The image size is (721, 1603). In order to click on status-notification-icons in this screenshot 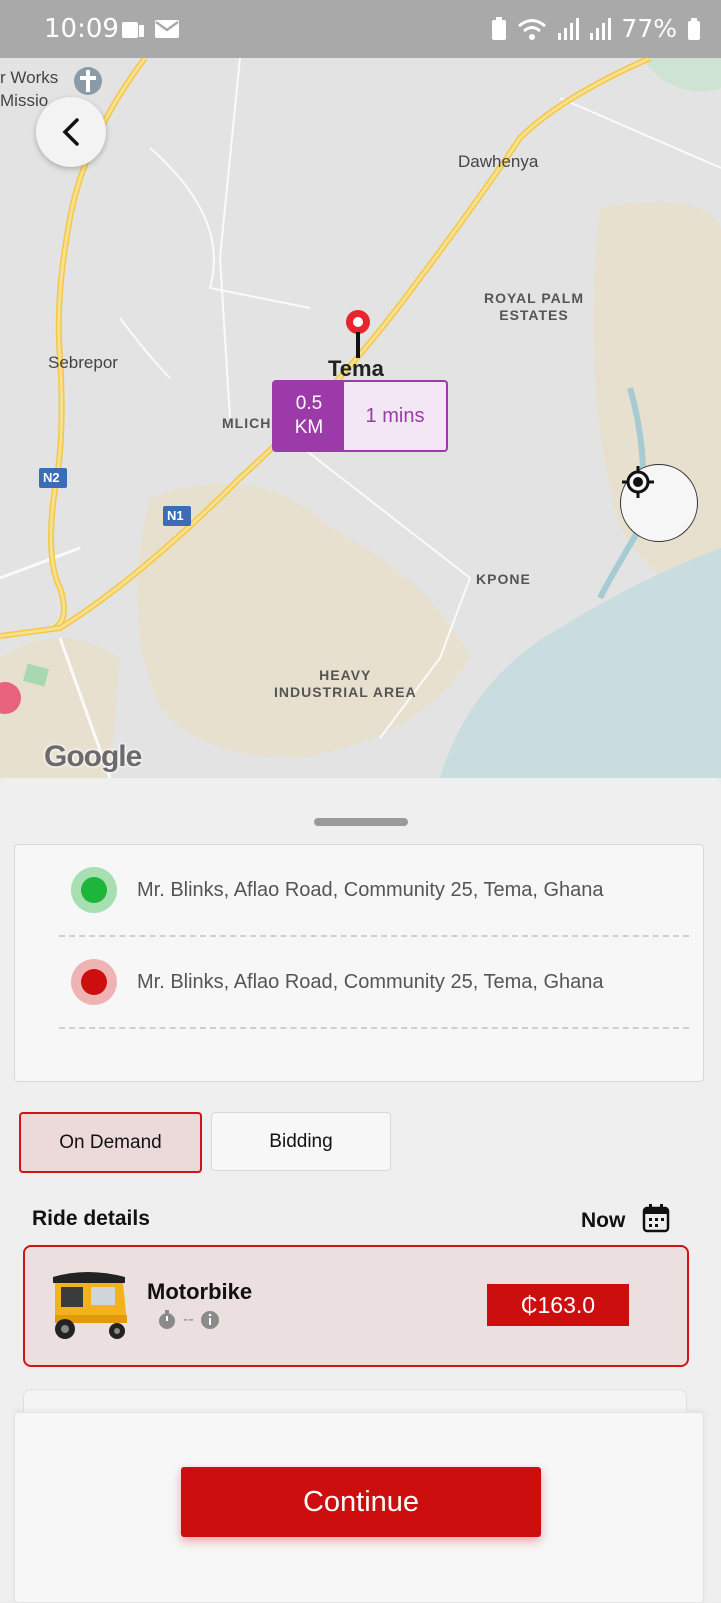, I will do `click(150, 30)`.